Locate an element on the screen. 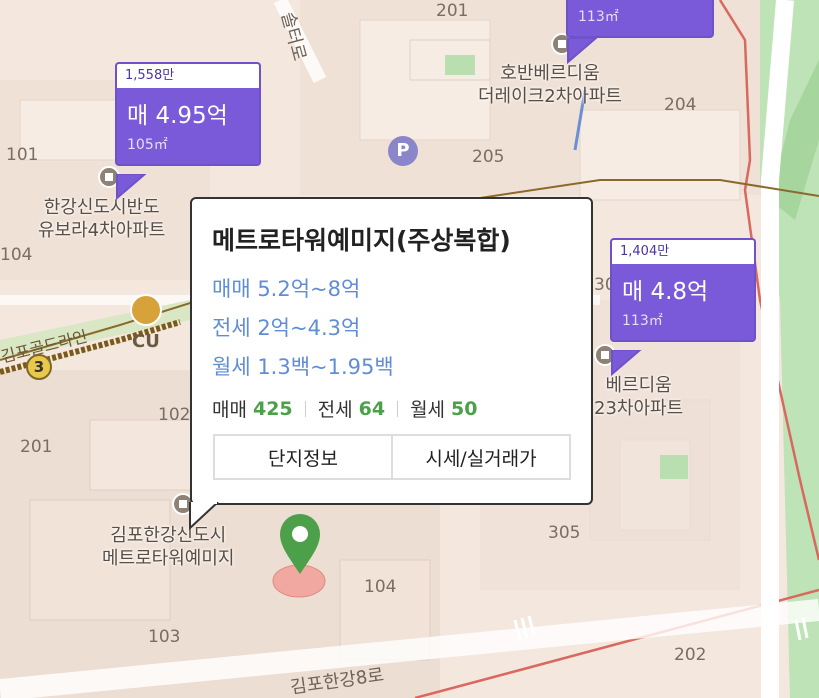  apartment-label-yubora: 한강신도시반도 유보라4차아파트 is located at coordinates (101, 219).